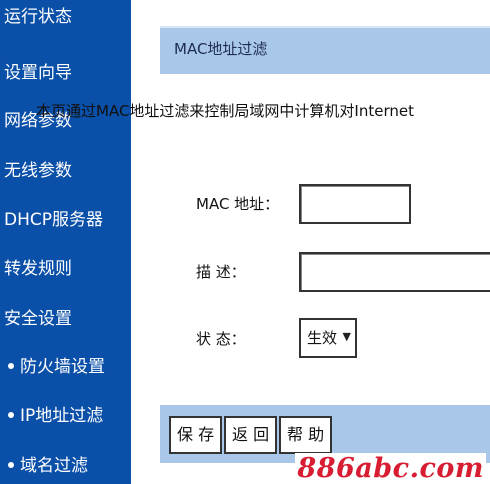 Image resolution: width=490 pixels, height=484 pixels. I want to click on sidebar-item-label: DHCP服务器, so click(53, 220).